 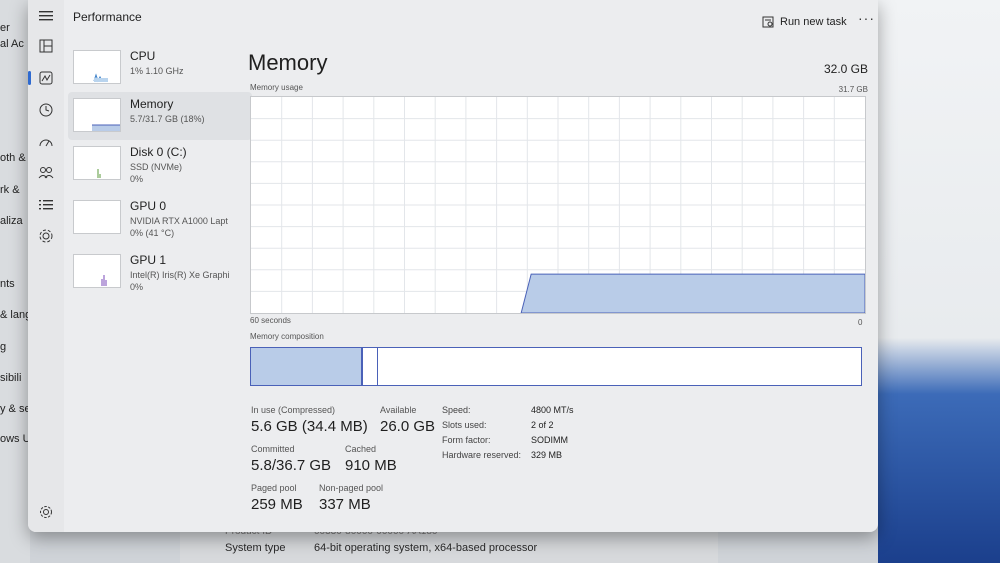 I want to click on gpu1-thumbnail, so click(x=97, y=271).